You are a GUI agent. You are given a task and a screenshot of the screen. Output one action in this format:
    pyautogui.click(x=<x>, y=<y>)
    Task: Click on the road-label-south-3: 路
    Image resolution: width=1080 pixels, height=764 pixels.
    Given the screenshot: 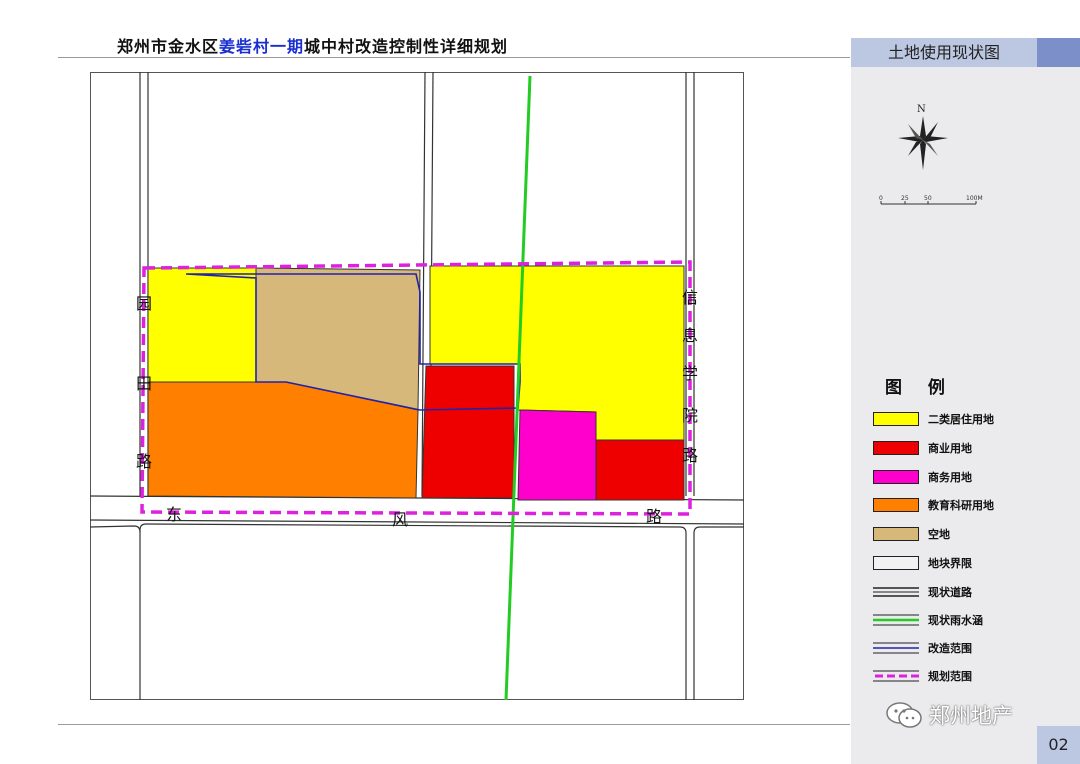 What is the action you would take?
    pyautogui.click(x=654, y=516)
    